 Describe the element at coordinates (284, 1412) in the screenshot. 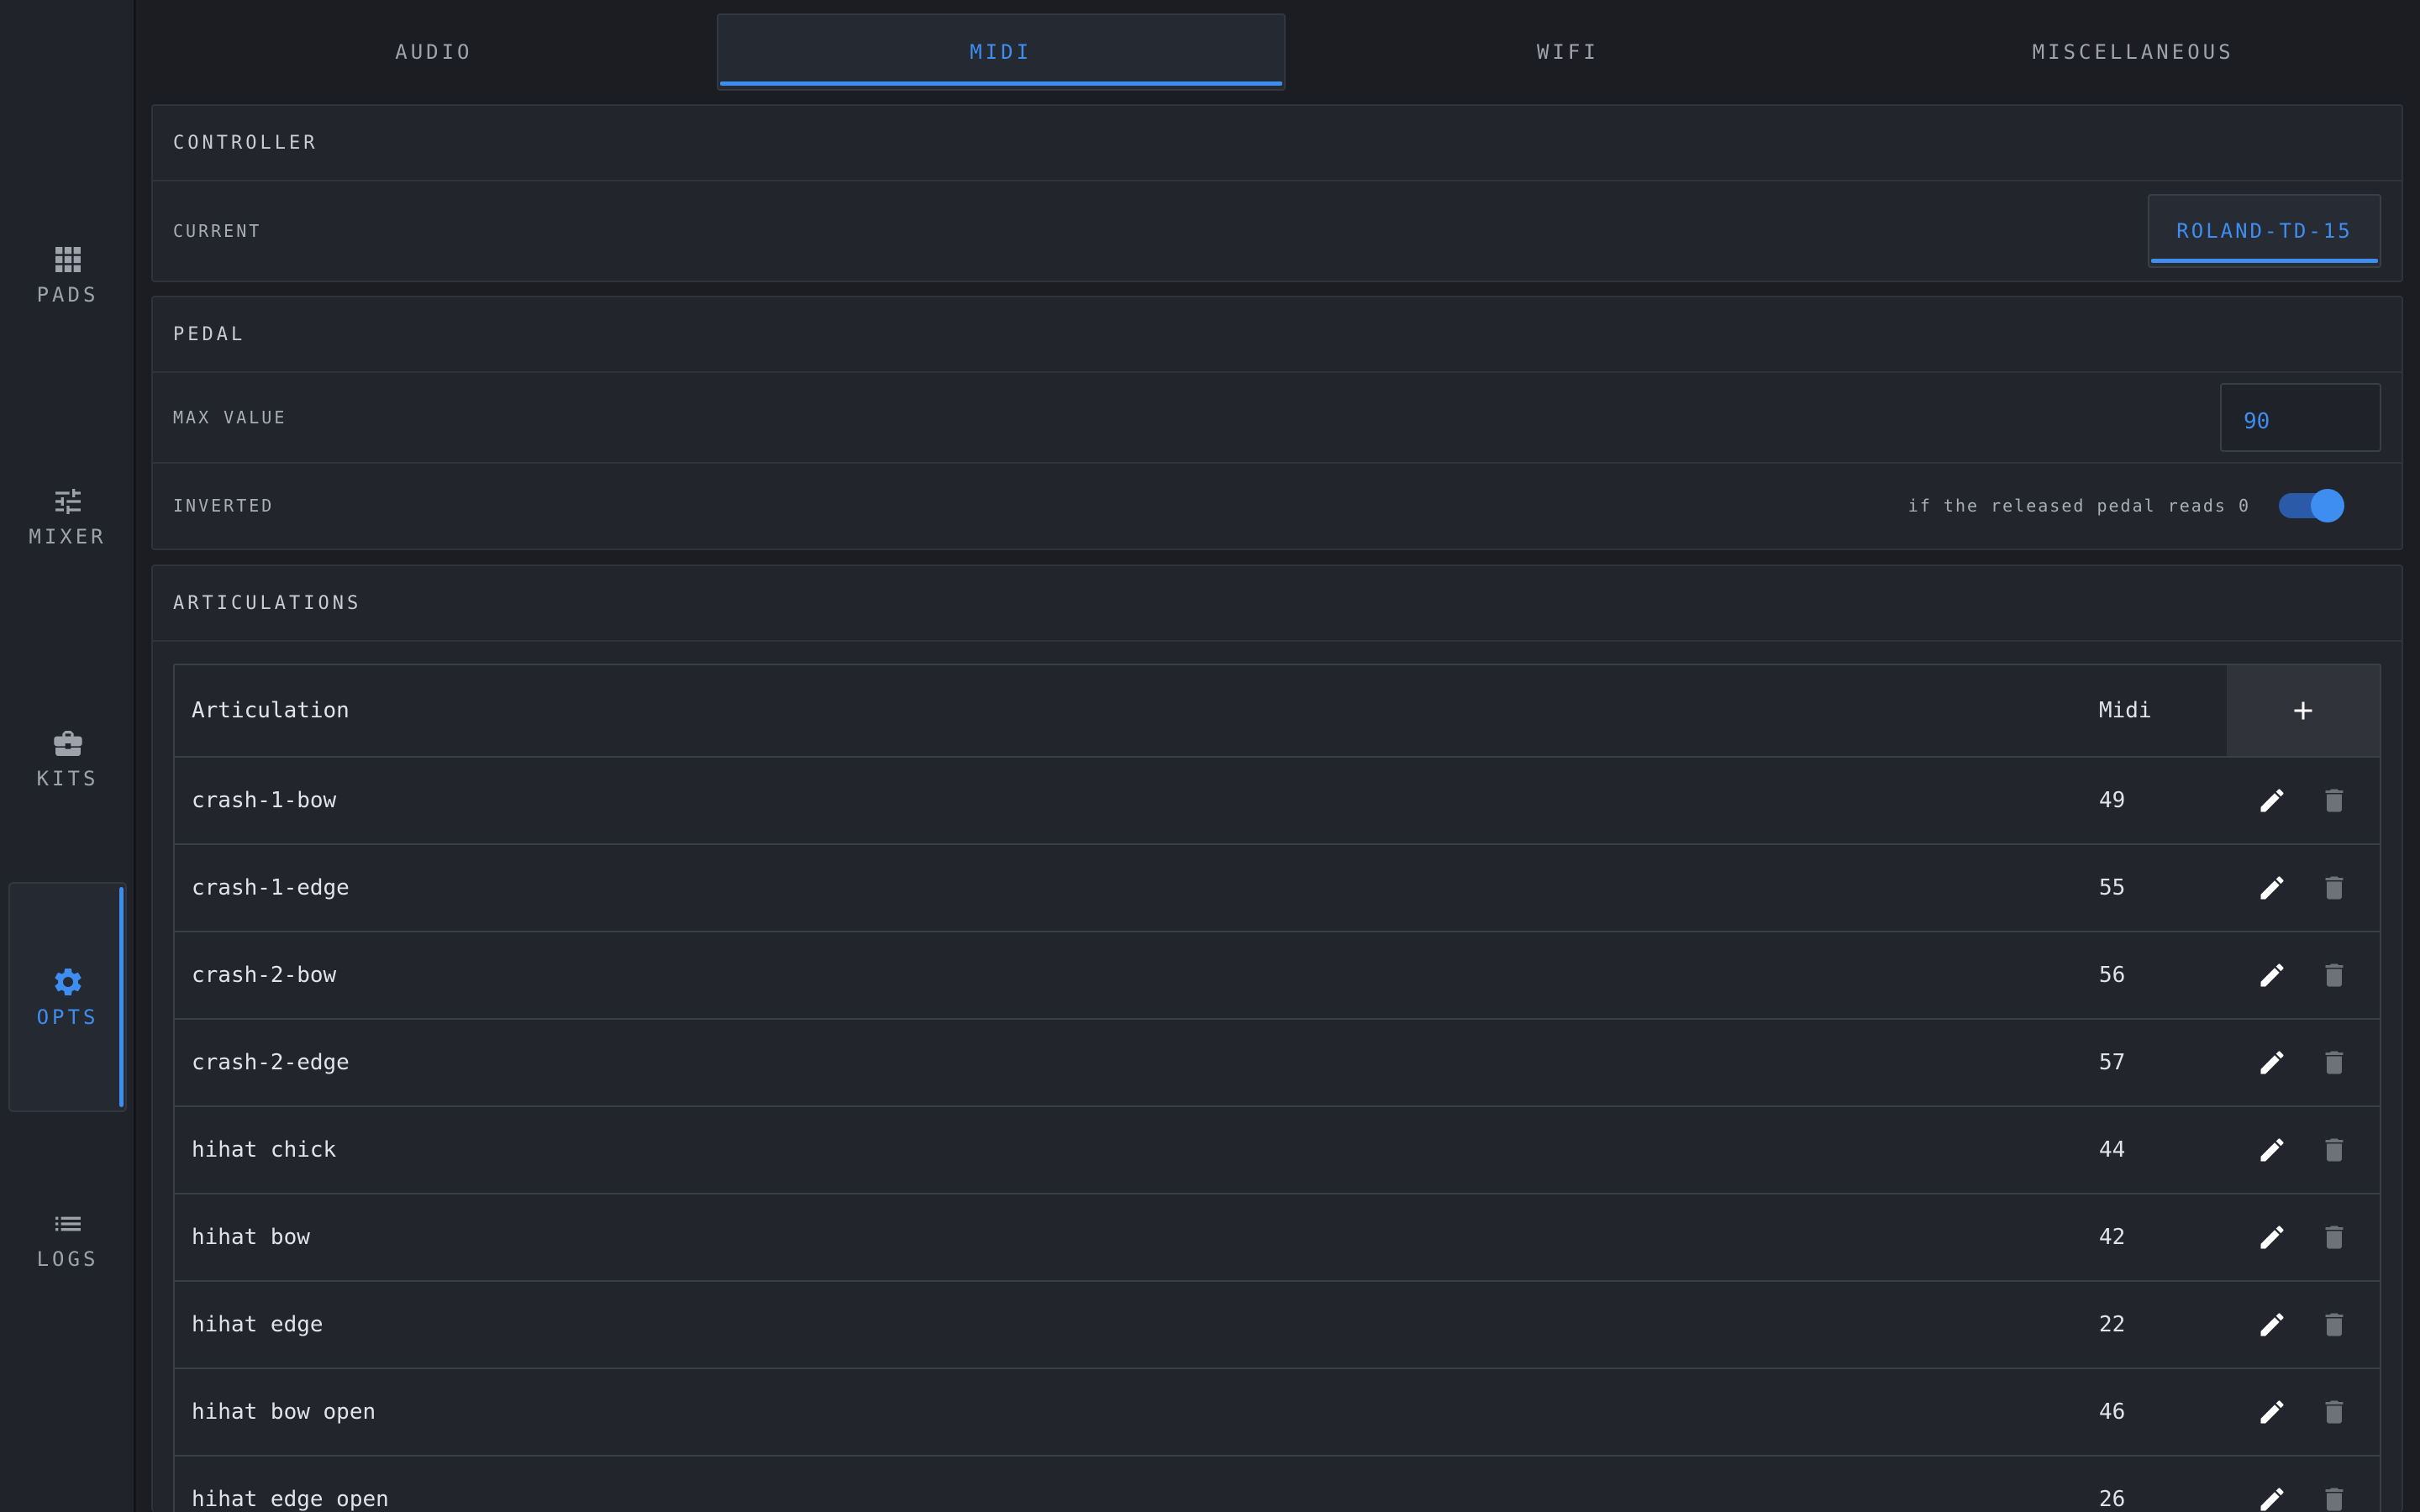

I see `articulation-name: hihat bow open` at that location.